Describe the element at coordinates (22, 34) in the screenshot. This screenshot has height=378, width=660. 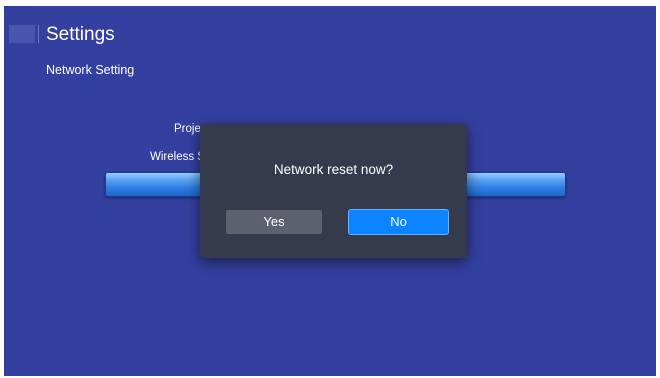
I see `settings-app-icon` at that location.